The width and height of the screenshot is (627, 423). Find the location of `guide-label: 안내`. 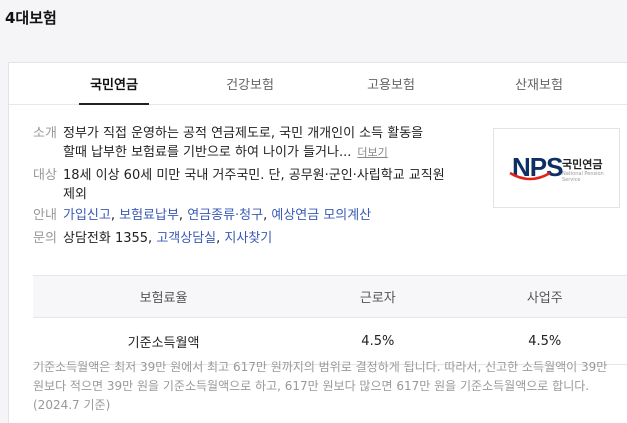

guide-label: 안내 is located at coordinates (45, 215).